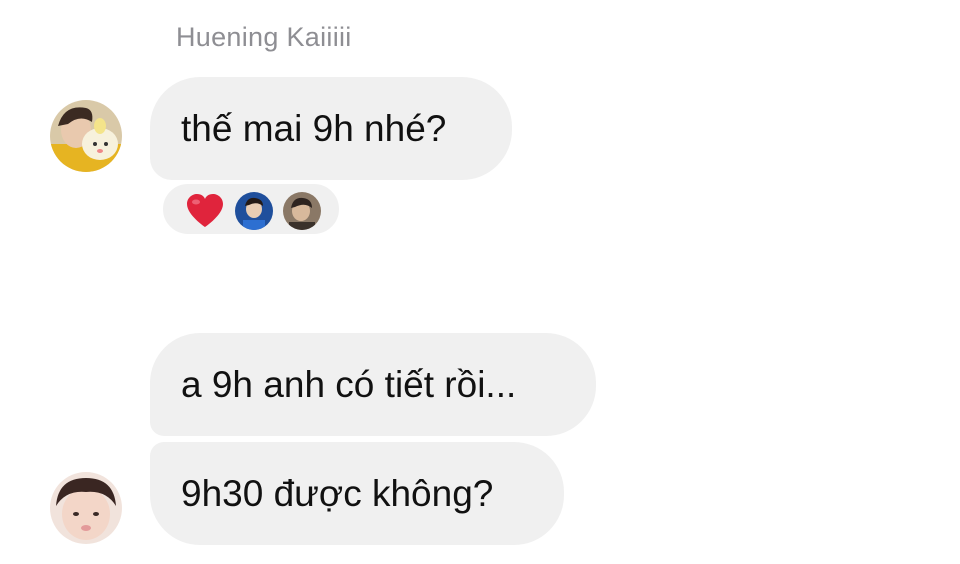 The image size is (960, 564). What do you see at coordinates (264, 37) in the screenshot?
I see `sender-name: Huening Kaiiiii` at bounding box center [264, 37].